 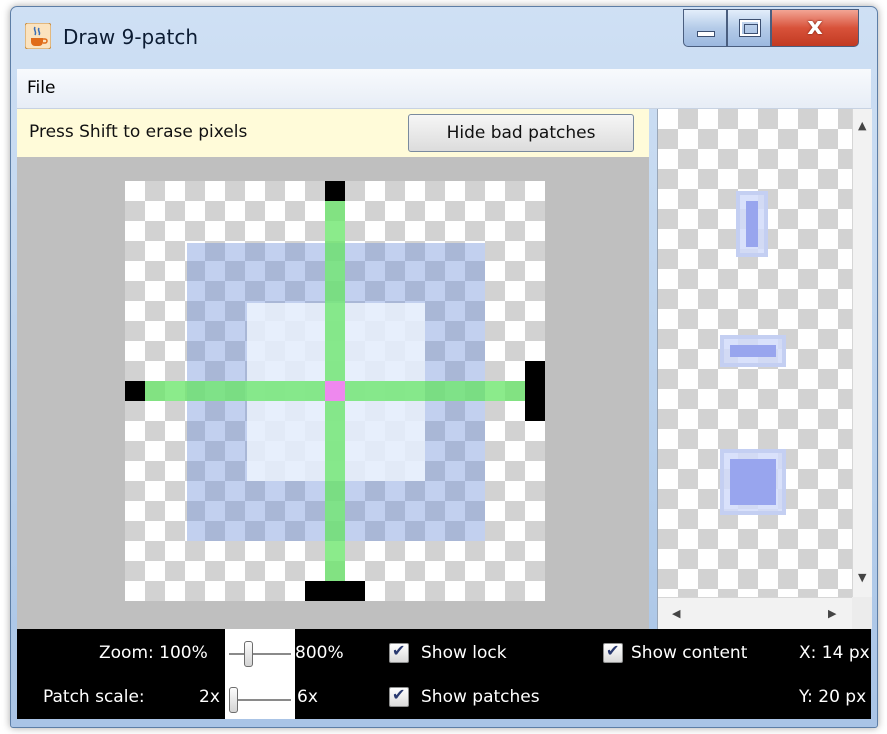 What do you see at coordinates (209, 697) in the screenshot?
I see `patch-scale-min-label: 2x` at bounding box center [209, 697].